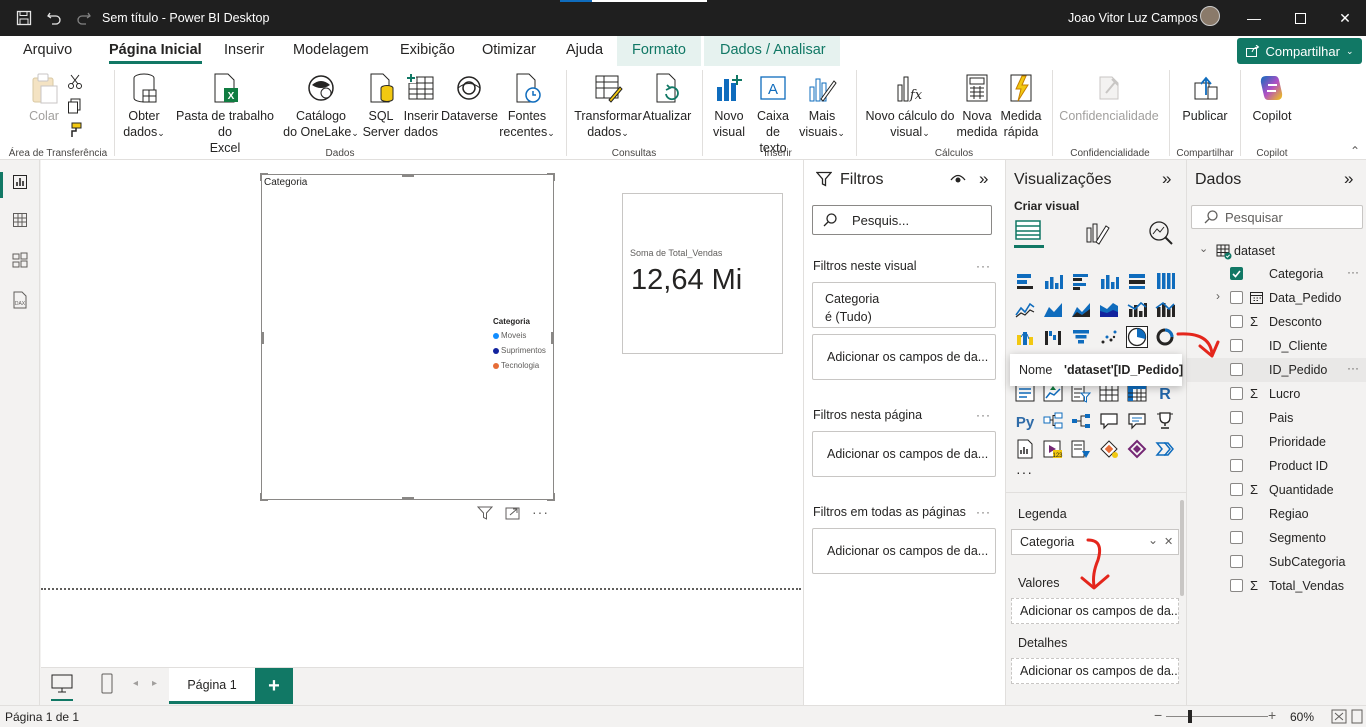 The image size is (1366, 727). I want to click on field-prioridade: Prioridade, so click(1276, 442).